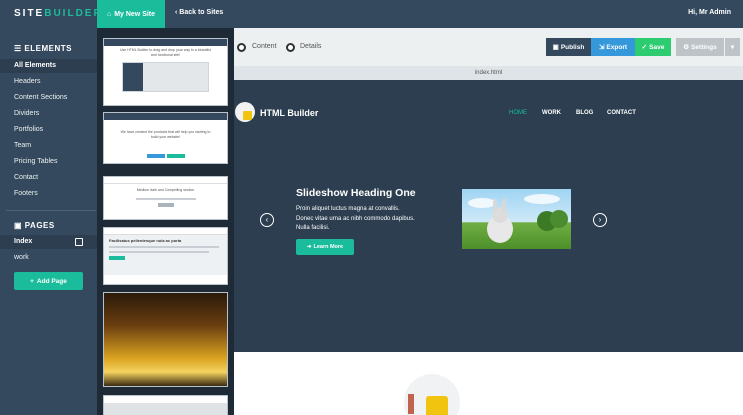 The image size is (743, 415). I want to click on block-thumbnail: Medium dark and Compelling section, so click(165, 198).